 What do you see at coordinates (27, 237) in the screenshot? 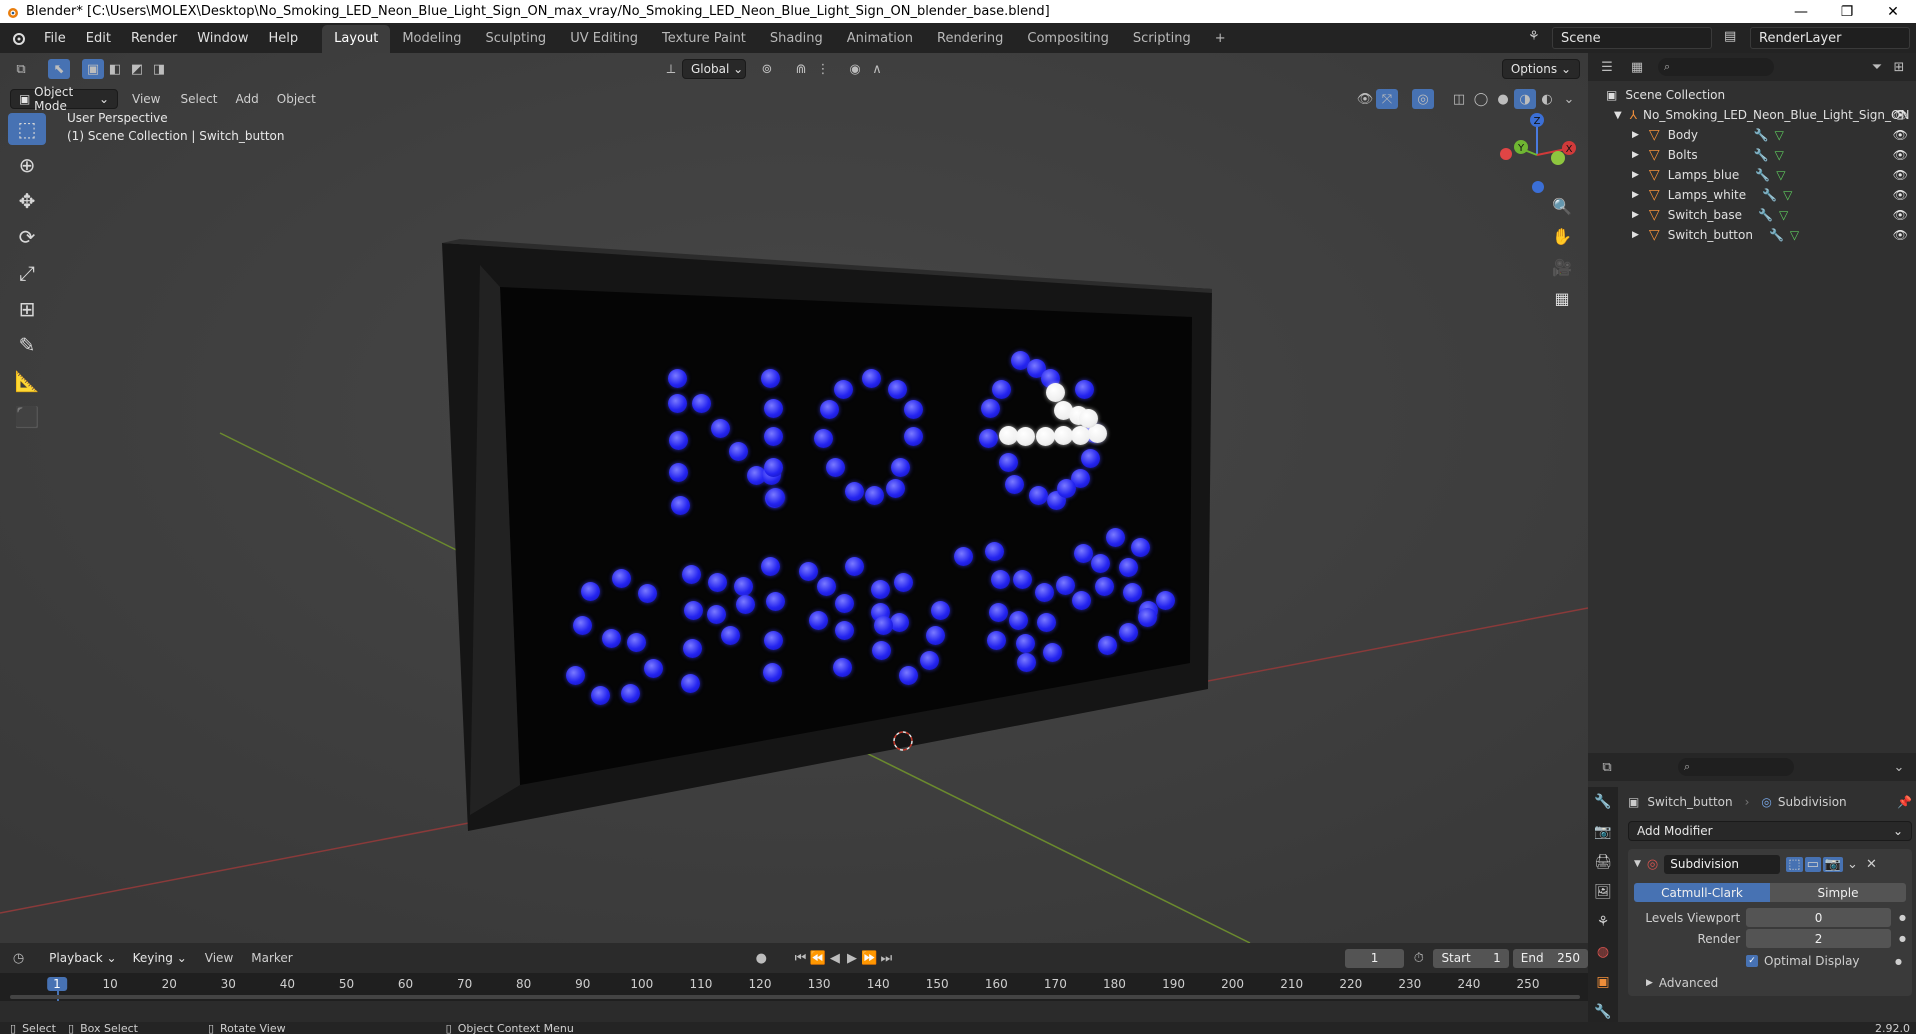
I see `rotate-tool-icon: ⟳` at bounding box center [27, 237].